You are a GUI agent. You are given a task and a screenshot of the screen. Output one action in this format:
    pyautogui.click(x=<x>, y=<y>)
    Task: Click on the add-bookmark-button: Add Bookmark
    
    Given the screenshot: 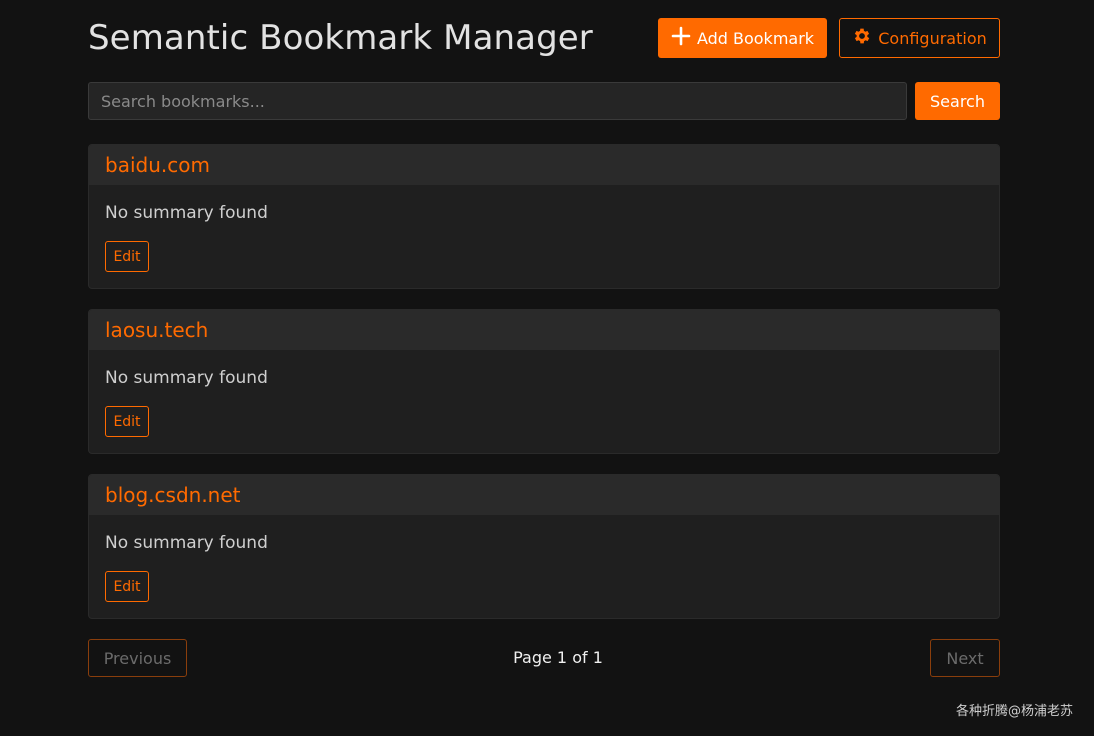 What is the action you would take?
    pyautogui.click(x=742, y=38)
    